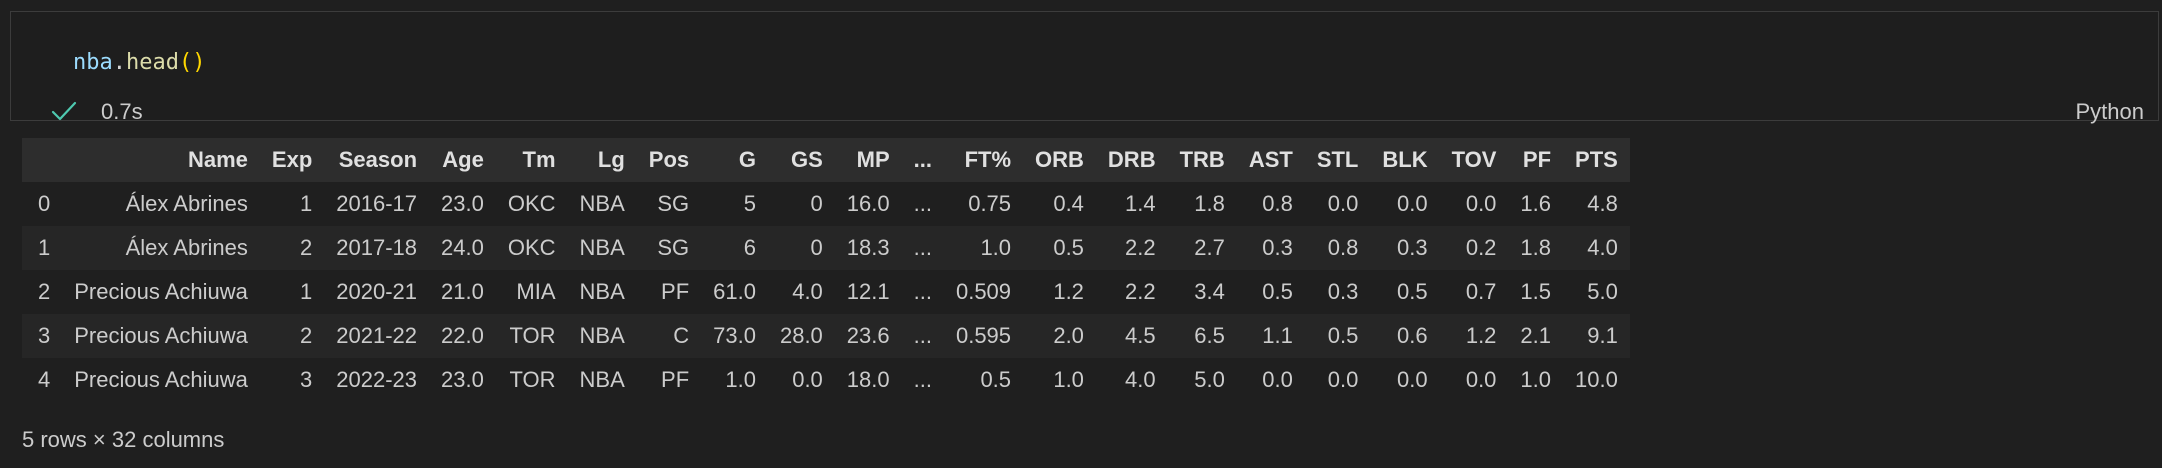 This screenshot has width=2162, height=468. Describe the element at coordinates (1536, 203) in the screenshot. I see `table-cell: 1.6` at that location.